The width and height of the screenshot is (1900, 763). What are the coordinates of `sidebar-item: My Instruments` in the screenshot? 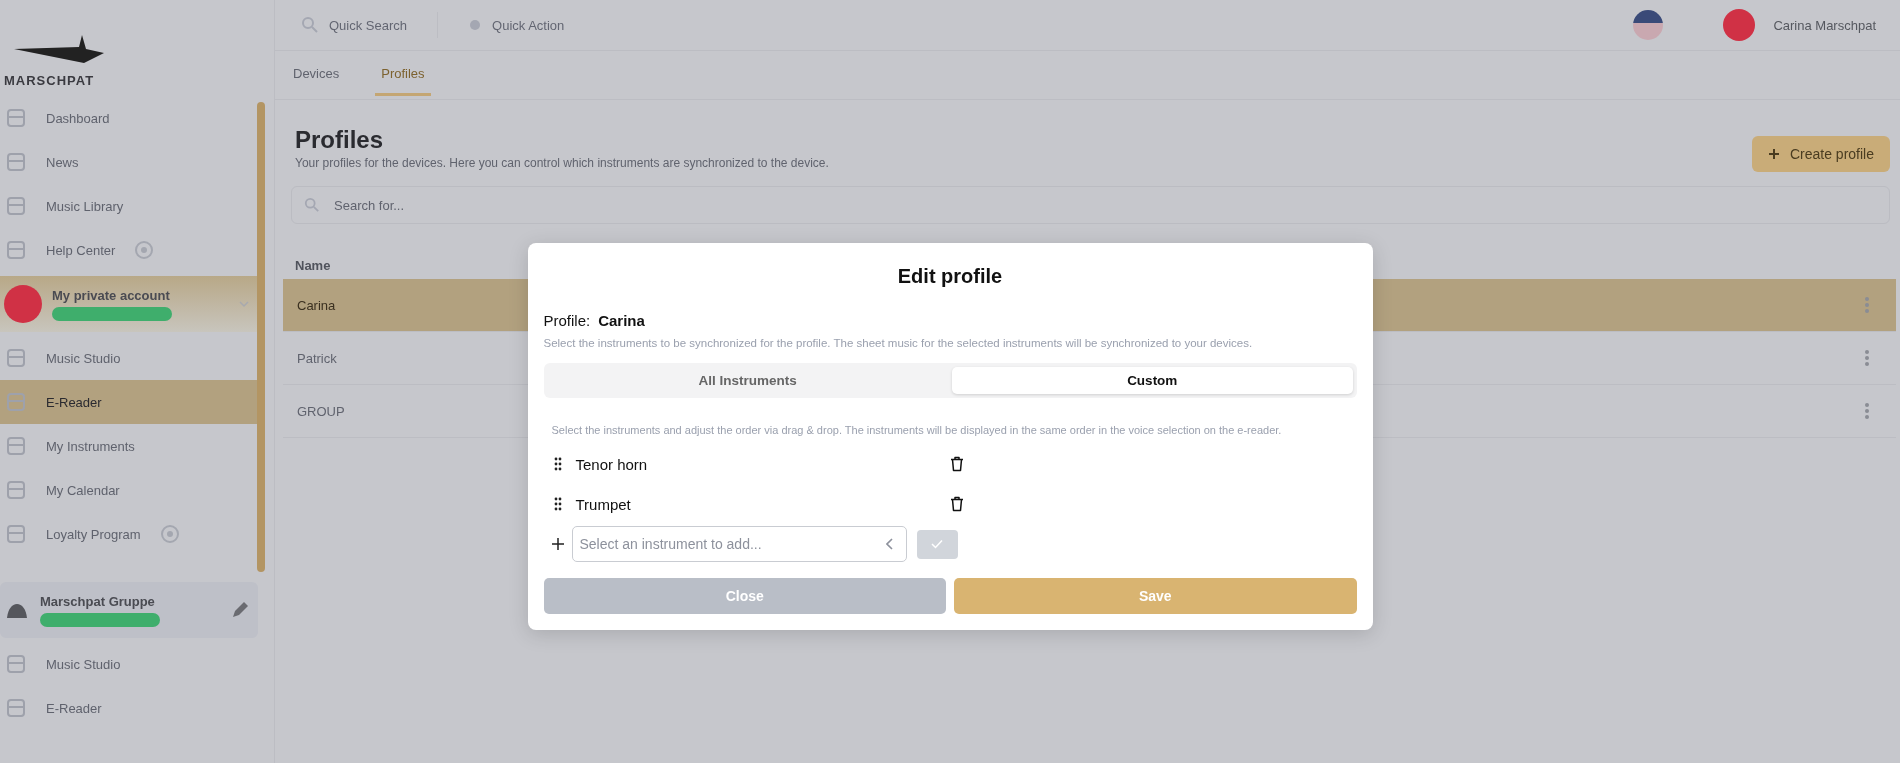 It's located at (129, 446).